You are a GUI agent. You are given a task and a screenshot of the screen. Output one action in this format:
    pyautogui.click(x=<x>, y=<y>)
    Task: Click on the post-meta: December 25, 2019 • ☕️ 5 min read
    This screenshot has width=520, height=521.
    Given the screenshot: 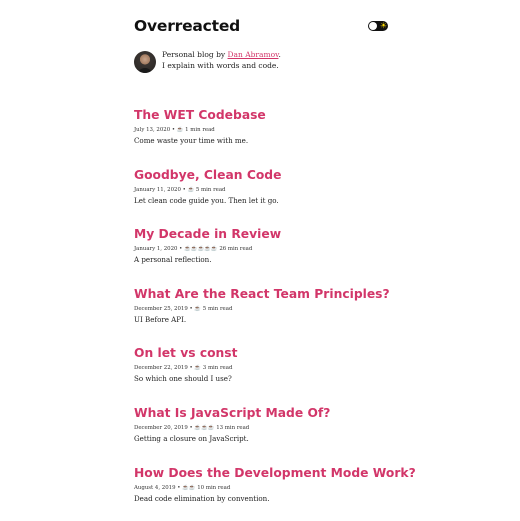 What is the action you would take?
    pyautogui.click(x=183, y=308)
    